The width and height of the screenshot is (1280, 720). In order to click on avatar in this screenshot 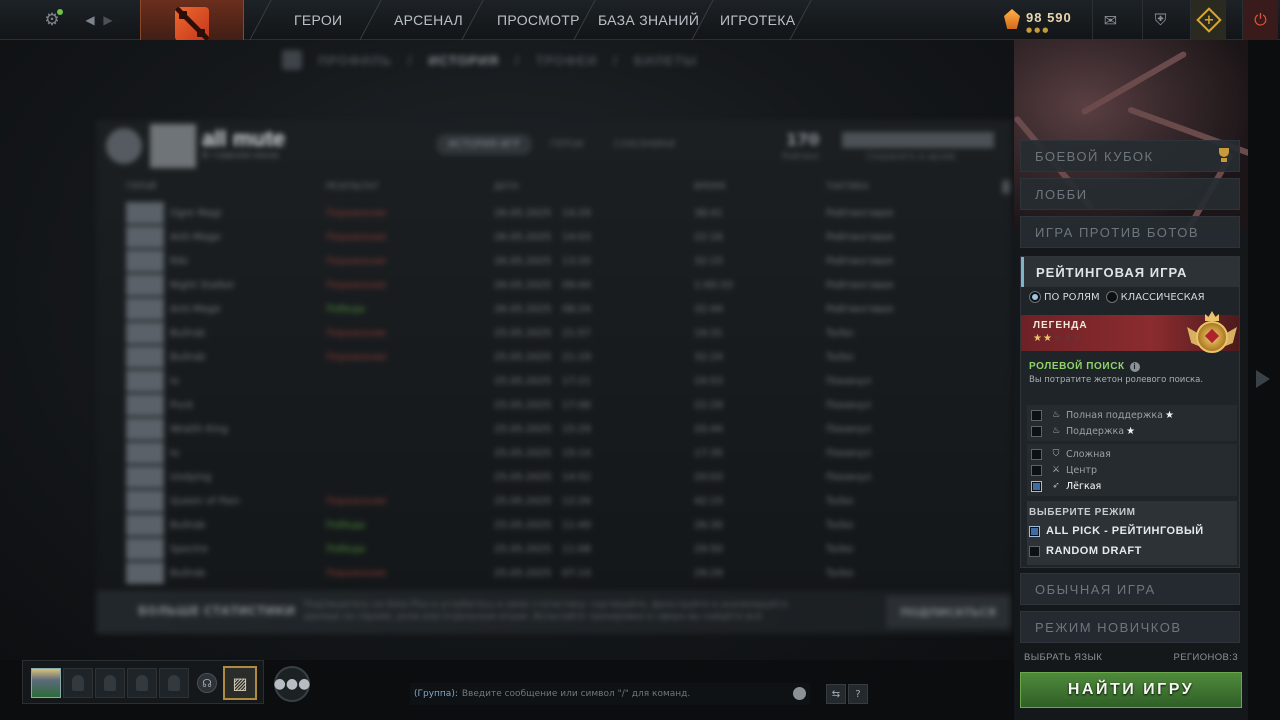, I will do `click(173, 146)`.